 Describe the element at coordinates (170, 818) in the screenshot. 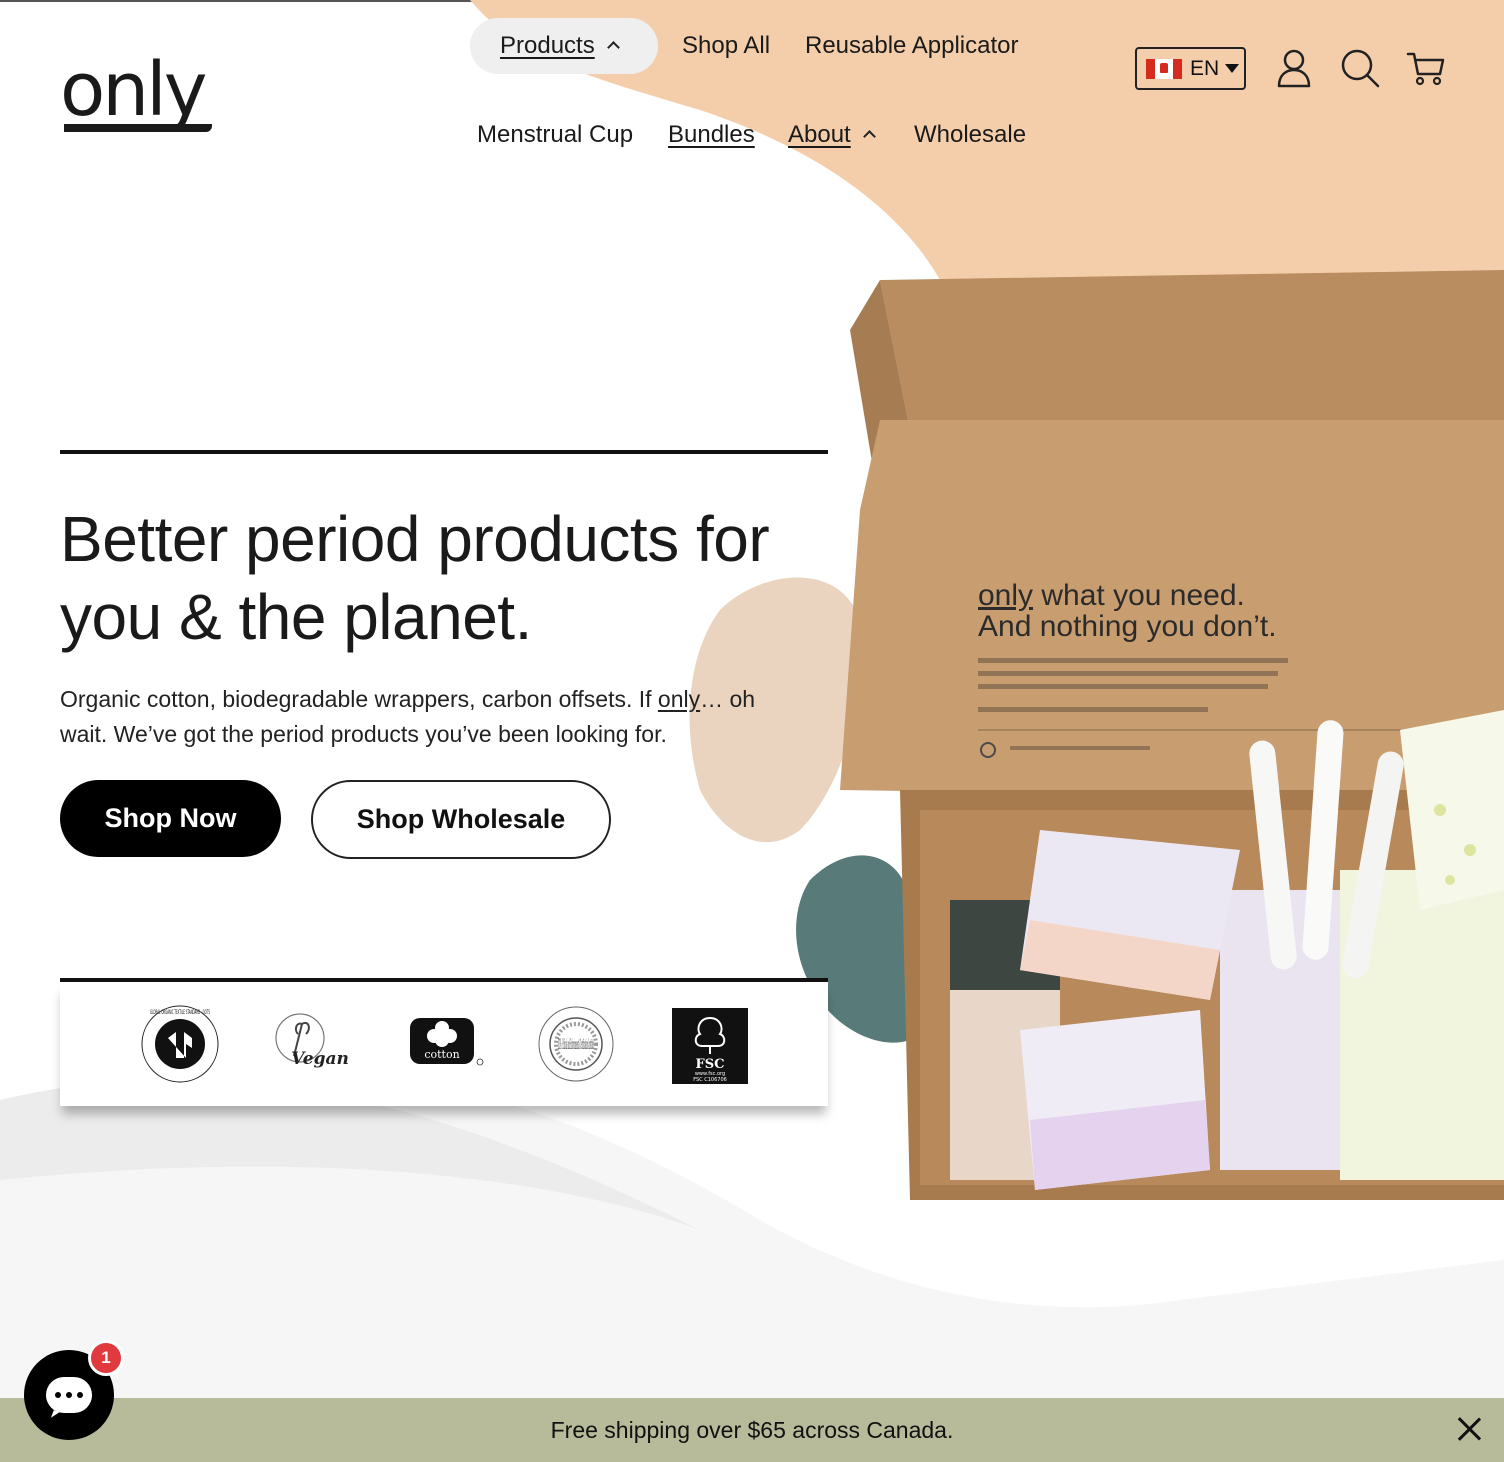

I see `shop-now-button: Shop Now` at that location.